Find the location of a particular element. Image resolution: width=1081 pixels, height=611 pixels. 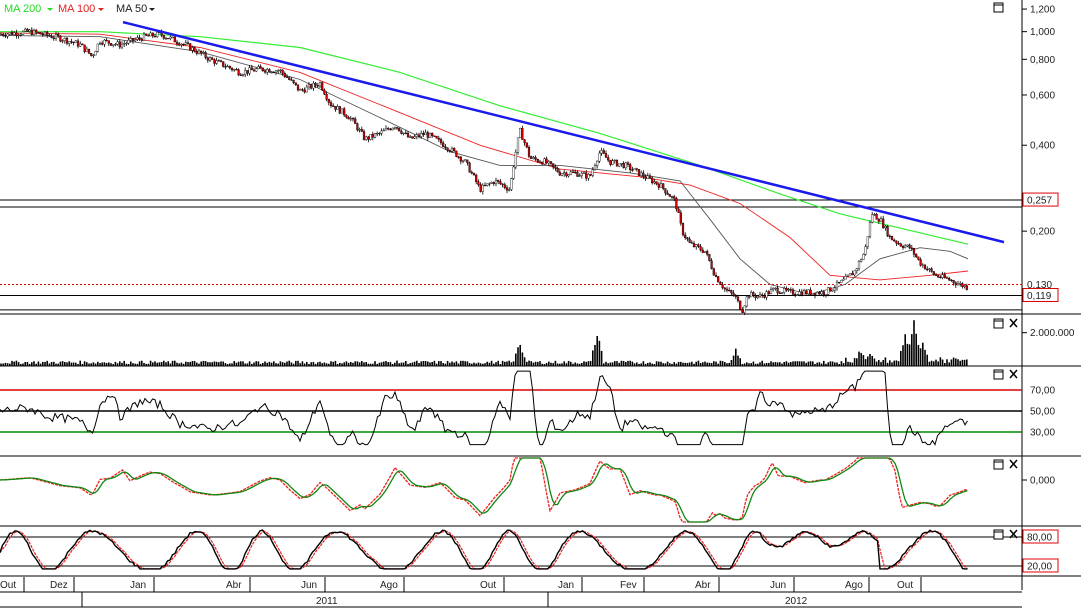

osc2-maximize-icon is located at coordinates (998, 464).